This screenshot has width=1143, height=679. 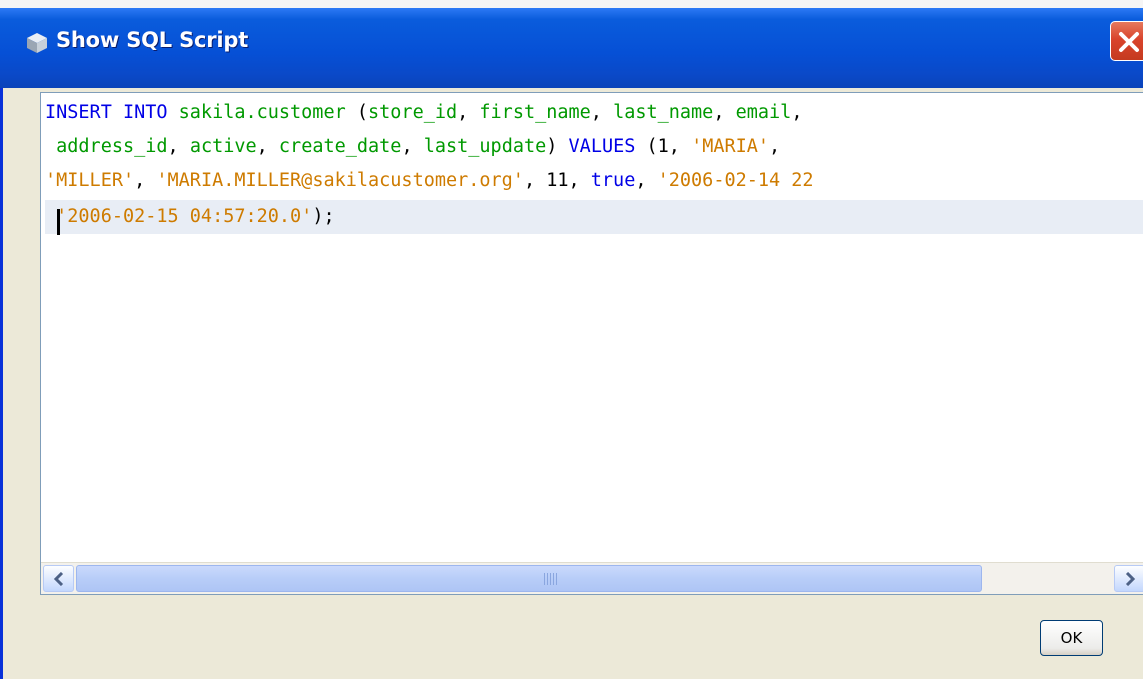 What do you see at coordinates (112, 146) in the screenshot?
I see `code-token: address_id` at bounding box center [112, 146].